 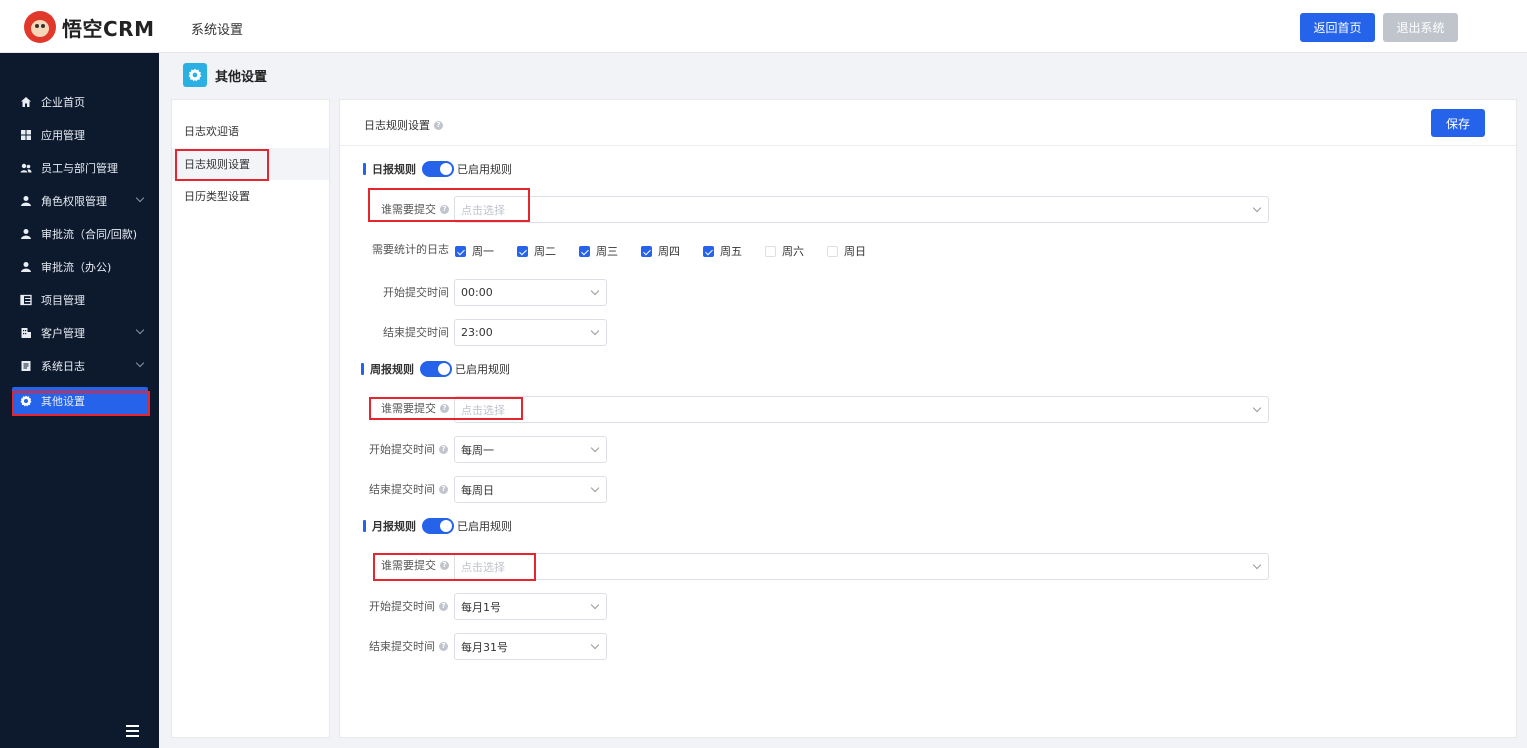 I want to click on monthly-start-label: 开始提交时间 ?, so click(x=408, y=606).